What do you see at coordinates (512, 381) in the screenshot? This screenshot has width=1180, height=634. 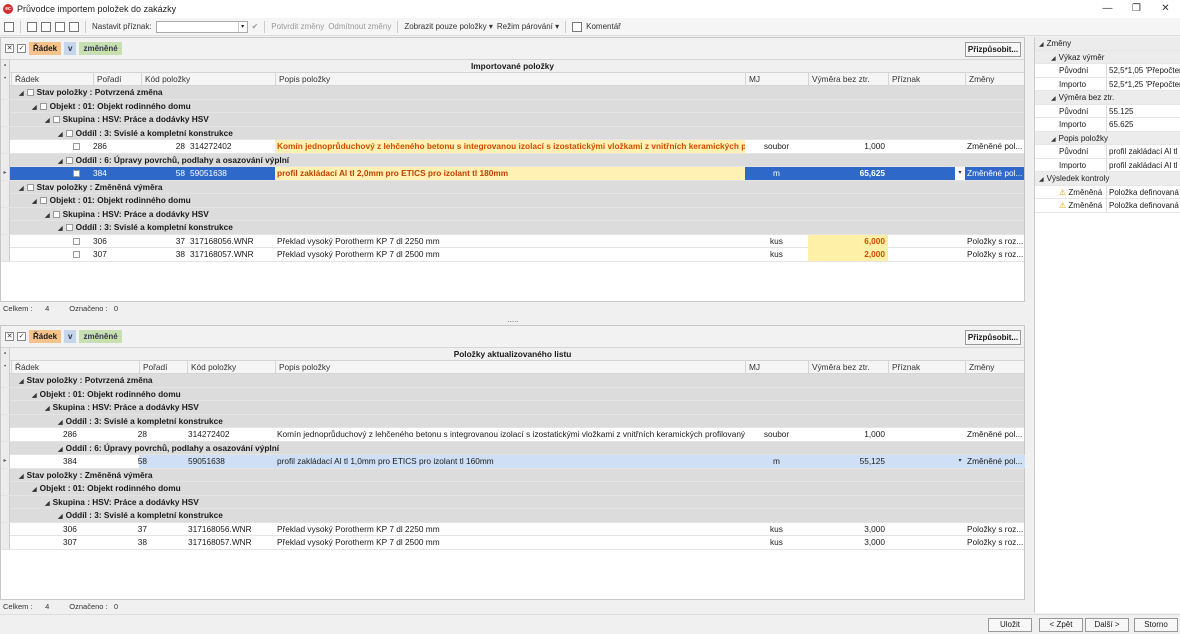 I see `group-row: ◢ Stav položky : Potvrzená změna` at bounding box center [512, 381].